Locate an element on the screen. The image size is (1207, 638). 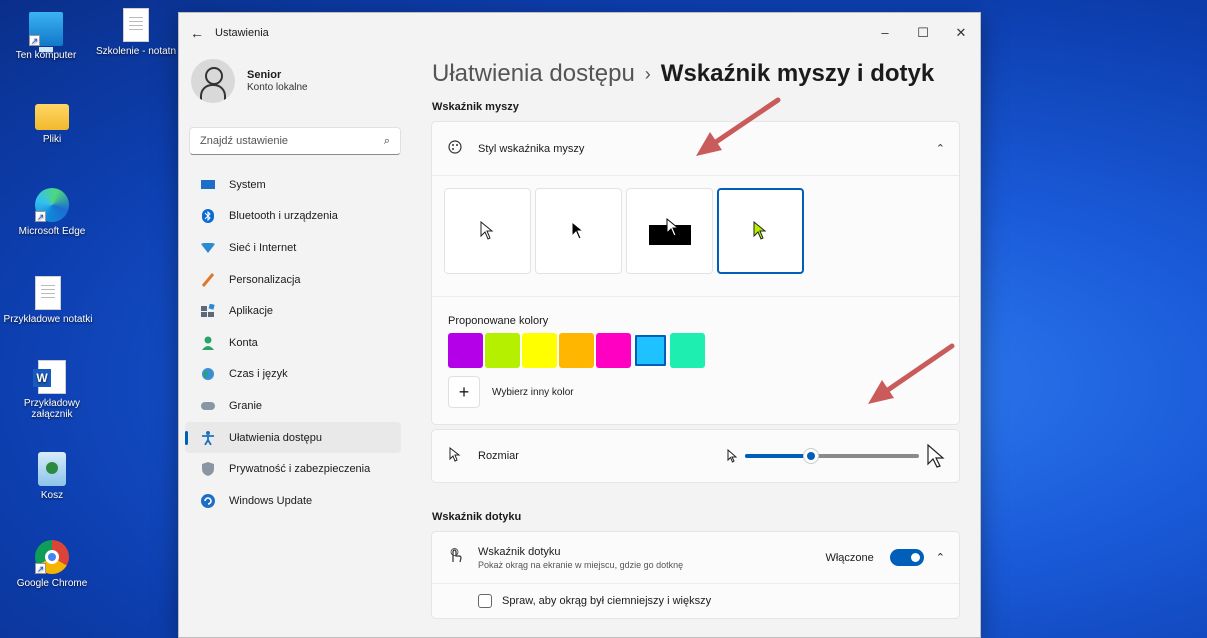
sidebar-item-network: Sieć i Internet is located at coordinates (290, 248).